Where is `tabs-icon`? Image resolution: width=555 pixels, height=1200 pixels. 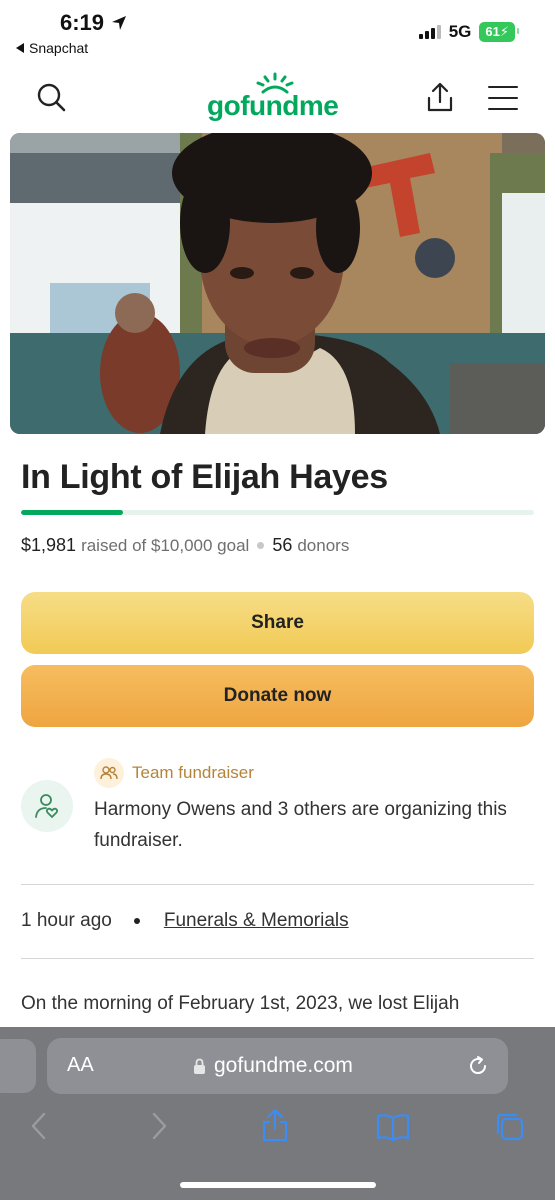
tabs-icon is located at coordinates (510, 1127).